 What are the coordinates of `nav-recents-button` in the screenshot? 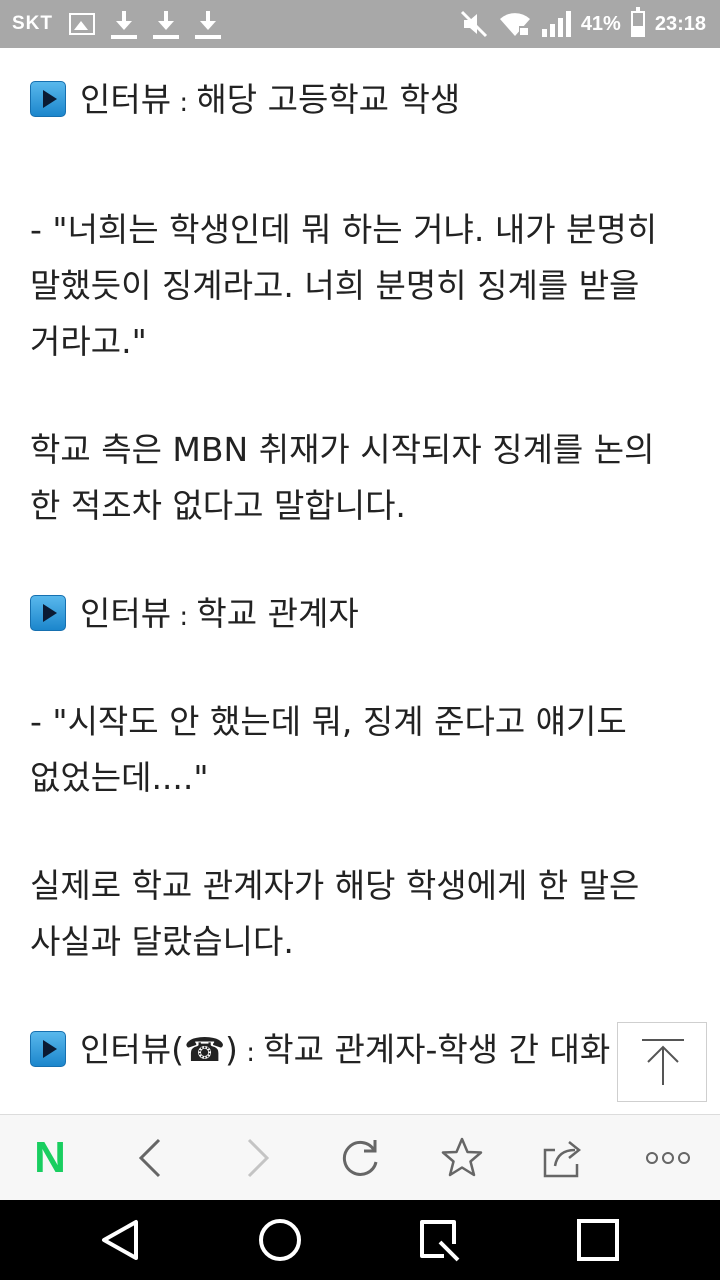 It's located at (598, 1240).